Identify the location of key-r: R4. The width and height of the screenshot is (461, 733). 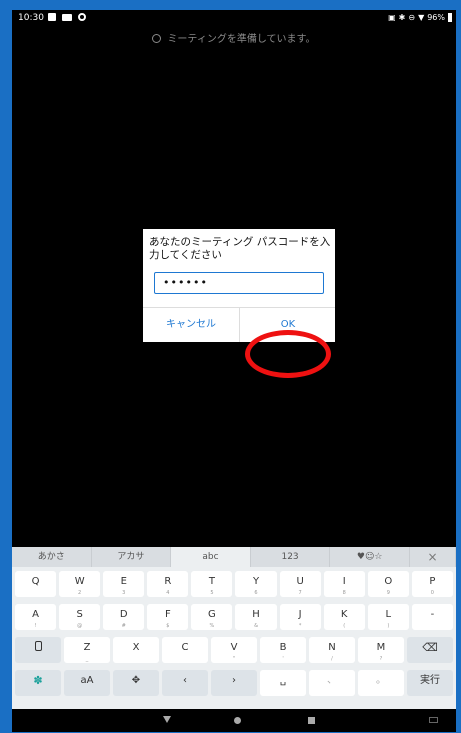
(168, 584).